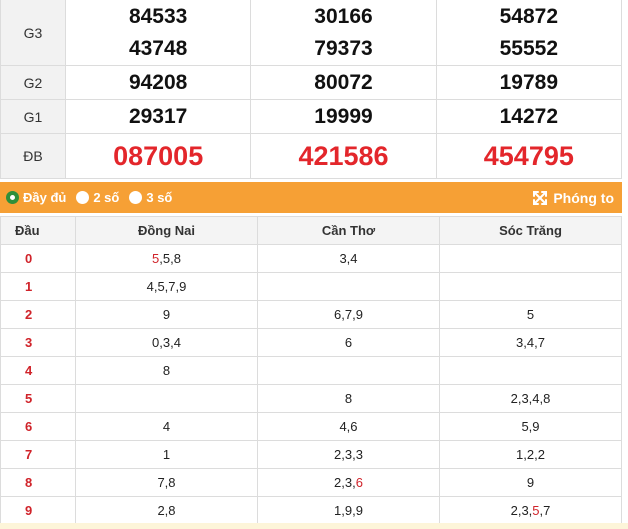 The height and width of the screenshot is (529, 628). I want to click on prize-cell: 84533 43748, so click(158, 33).